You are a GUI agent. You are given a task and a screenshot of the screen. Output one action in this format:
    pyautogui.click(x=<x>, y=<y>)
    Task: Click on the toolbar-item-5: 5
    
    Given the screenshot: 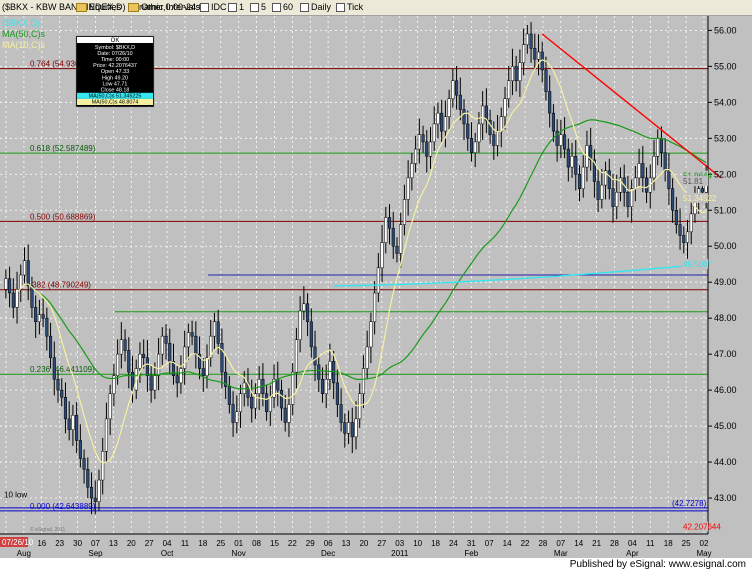 What is the action you would take?
    pyautogui.click(x=258, y=7)
    